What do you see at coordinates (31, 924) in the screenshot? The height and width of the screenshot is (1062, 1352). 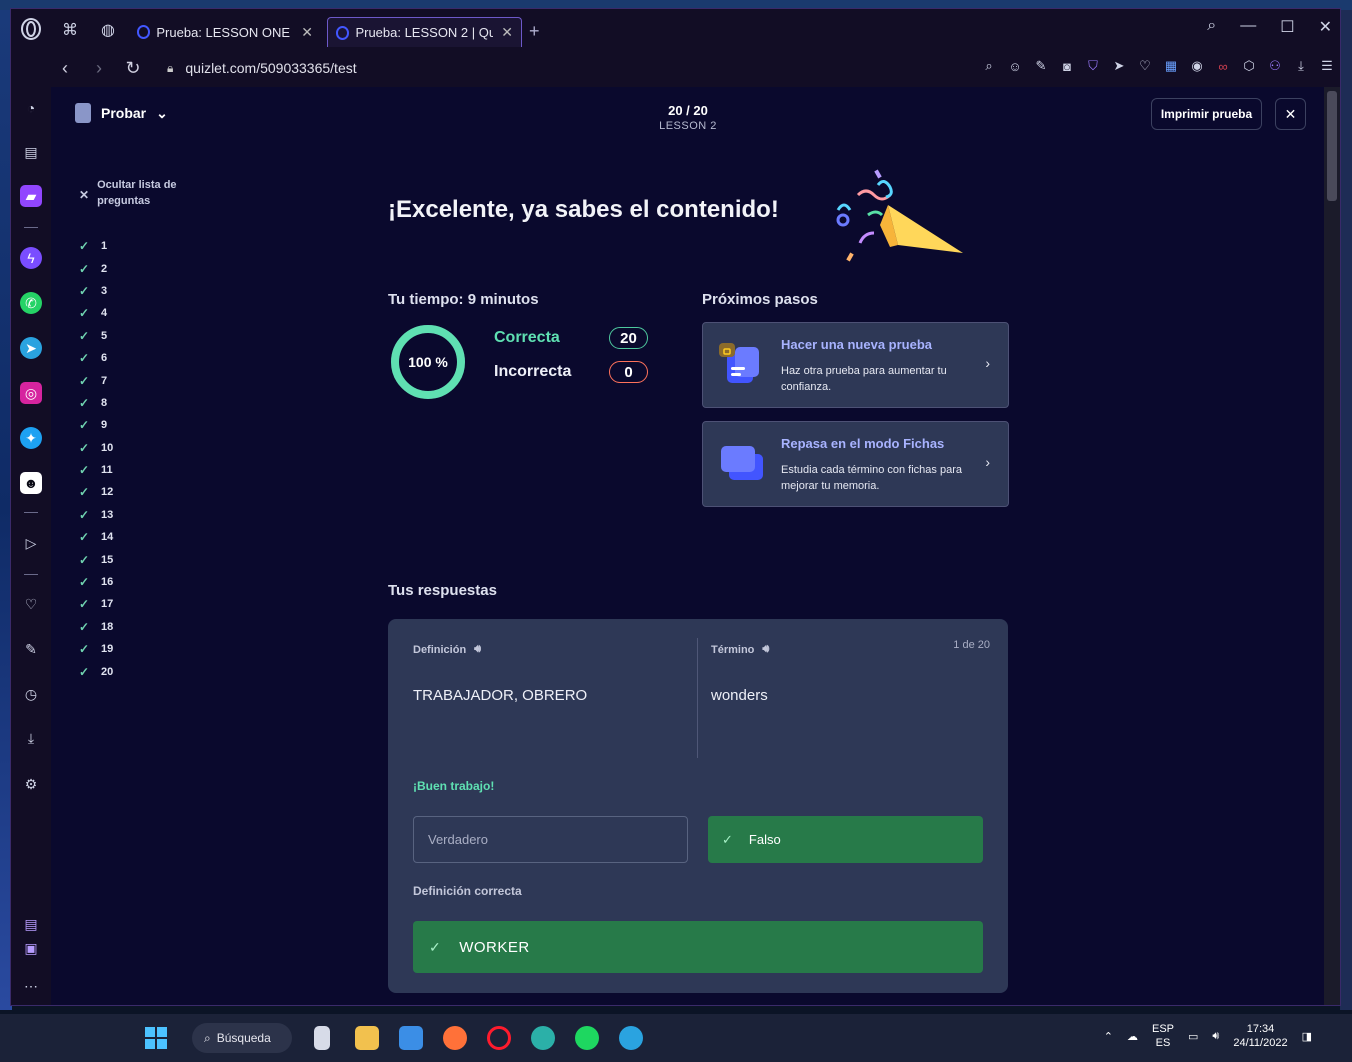 I see `workspace-icon: ▤` at bounding box center [31, 924].